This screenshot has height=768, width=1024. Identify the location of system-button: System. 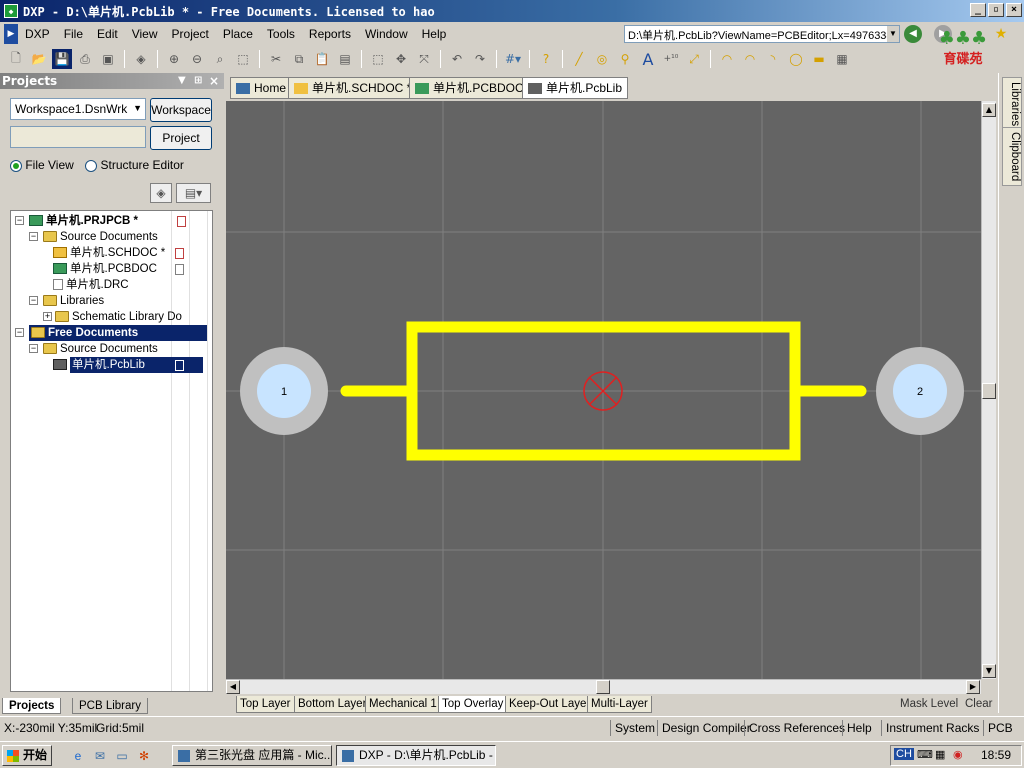
(634, 728).